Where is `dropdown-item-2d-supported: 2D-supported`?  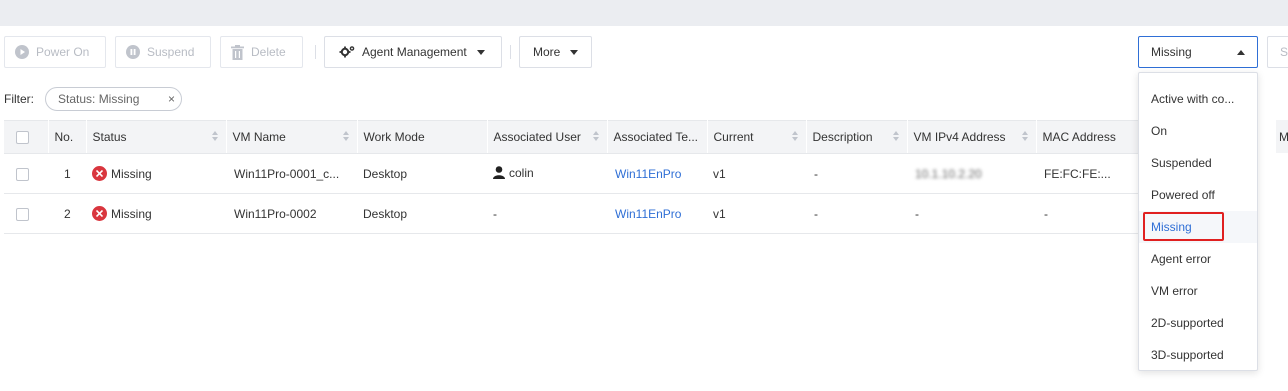 dropdown-item-2d-supported: 2D-supported is located at coordinates (1198, 323).